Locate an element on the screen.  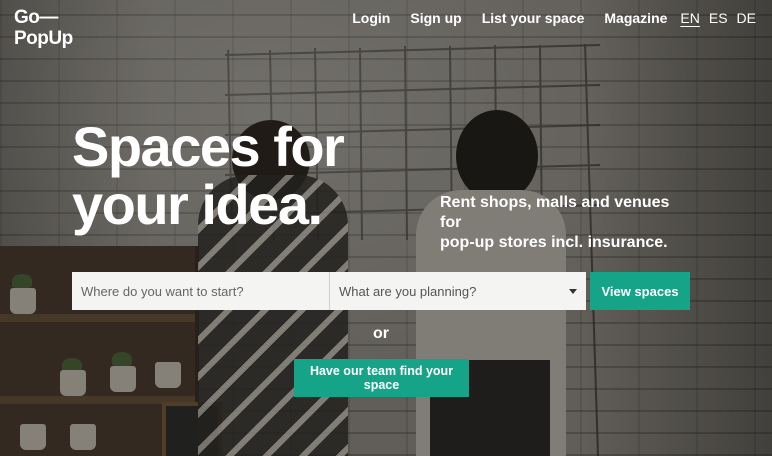
view-spaces-button: View spaces is located at coordinates (640, 291).